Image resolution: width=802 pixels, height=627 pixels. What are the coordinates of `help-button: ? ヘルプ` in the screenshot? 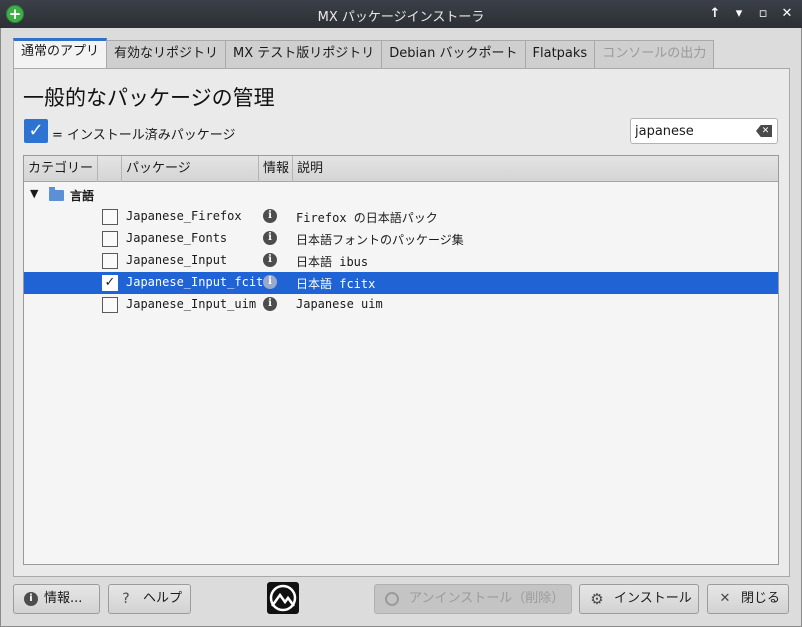 It's located at (149, 599).